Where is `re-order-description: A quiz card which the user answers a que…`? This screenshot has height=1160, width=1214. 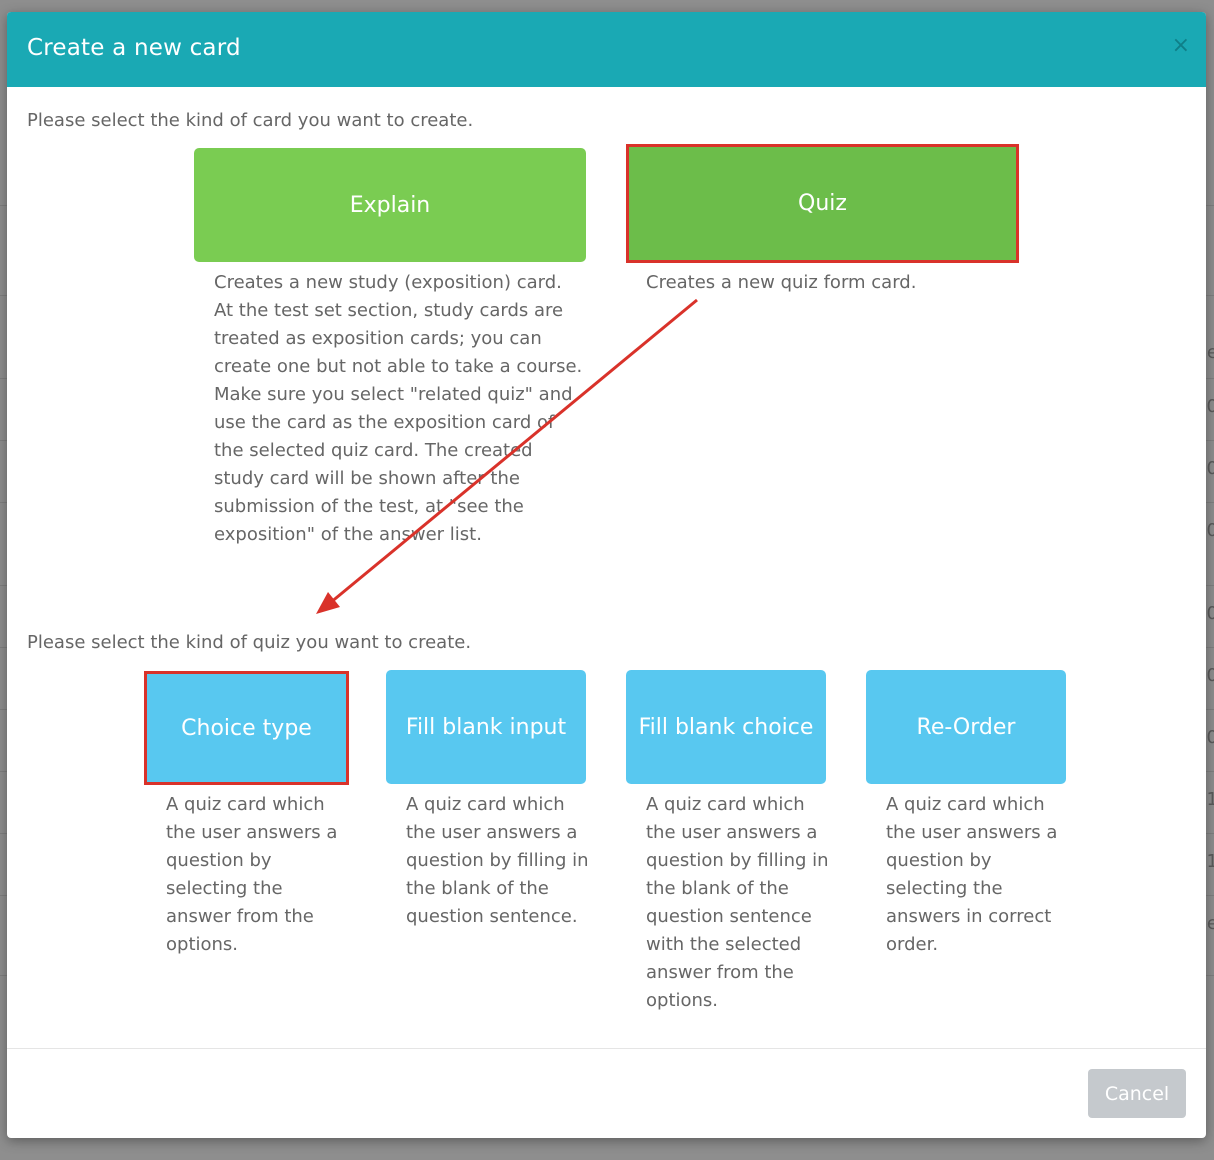
re-order-description: A quiz card which the user answers a que… is located at coordinates (972, 874).